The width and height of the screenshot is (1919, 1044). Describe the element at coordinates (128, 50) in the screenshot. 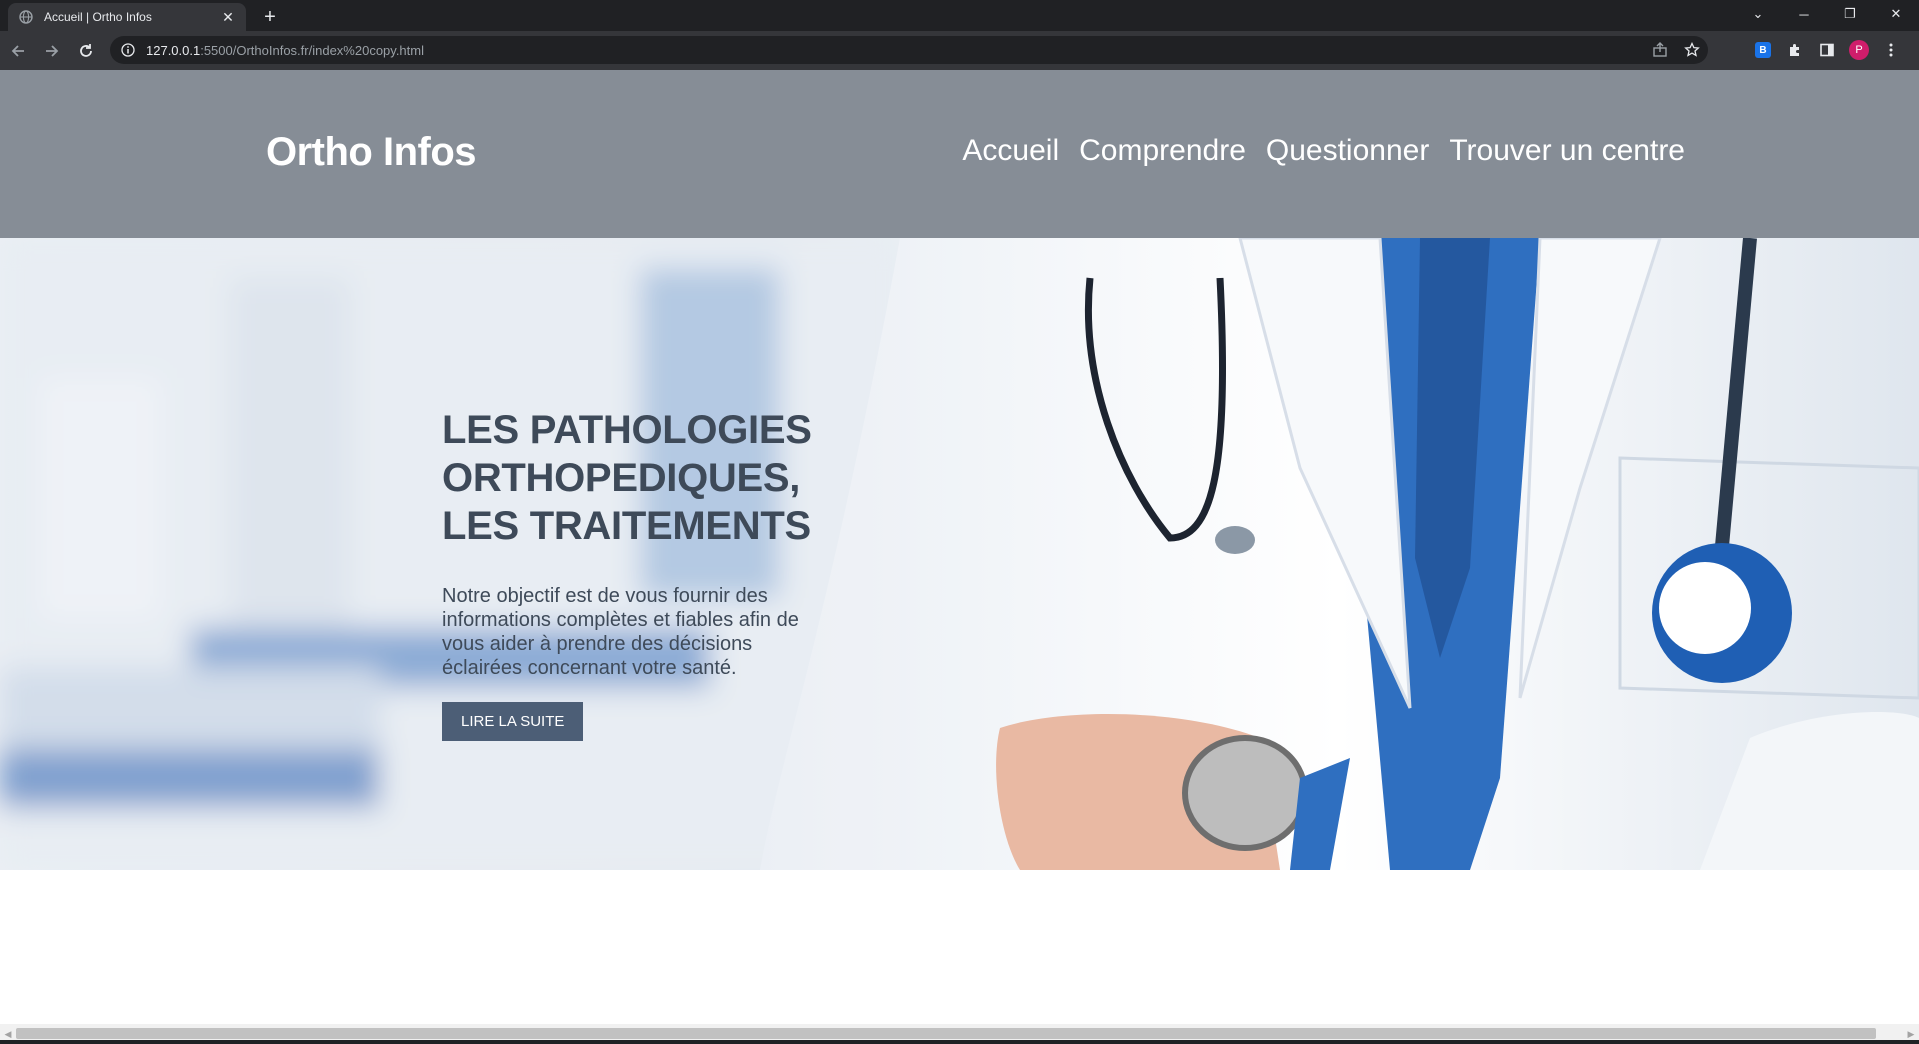

I see `site-info-icon` at that location.